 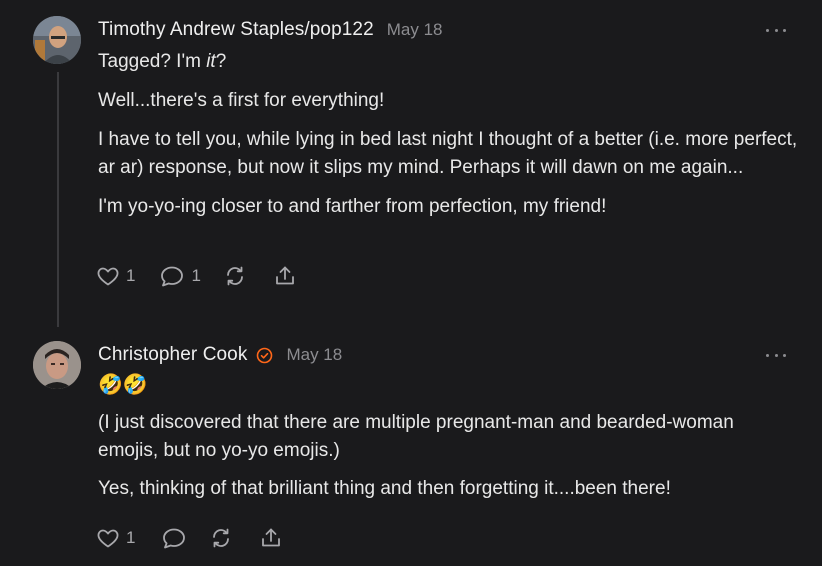 I want to click on comment-actions: 1 1, so click(x=196, y=276).